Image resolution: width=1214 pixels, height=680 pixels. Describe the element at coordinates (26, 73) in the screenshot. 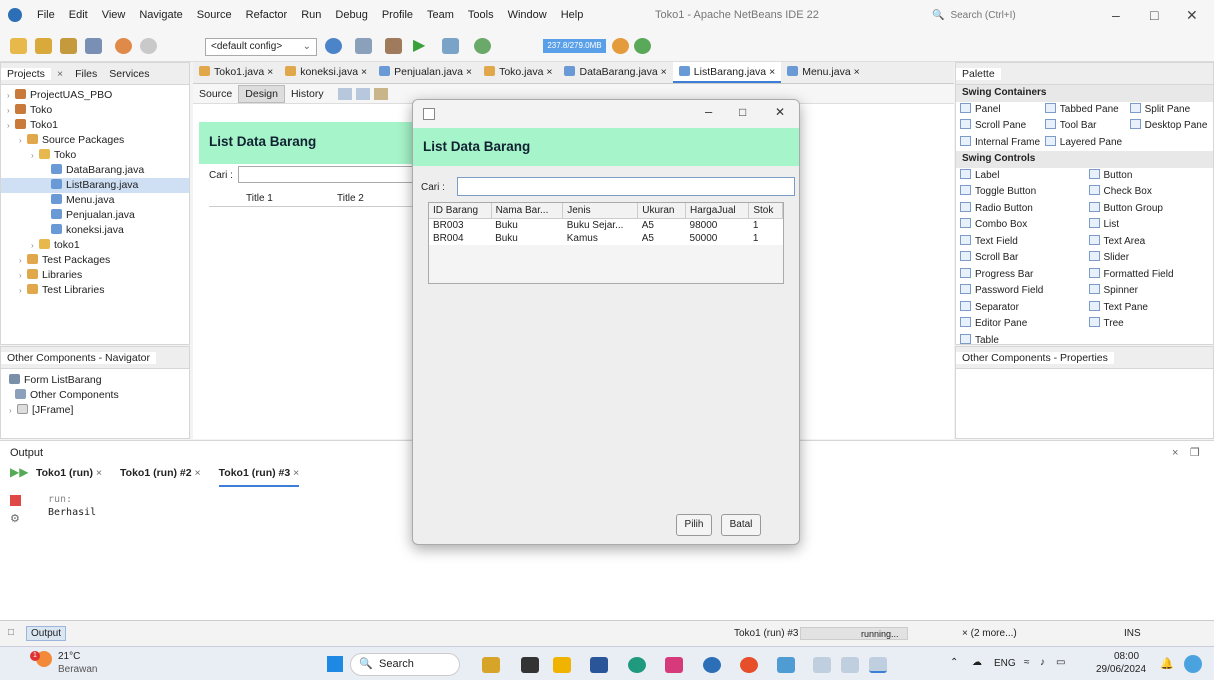

I see `tab-projects: Projects` at that location.